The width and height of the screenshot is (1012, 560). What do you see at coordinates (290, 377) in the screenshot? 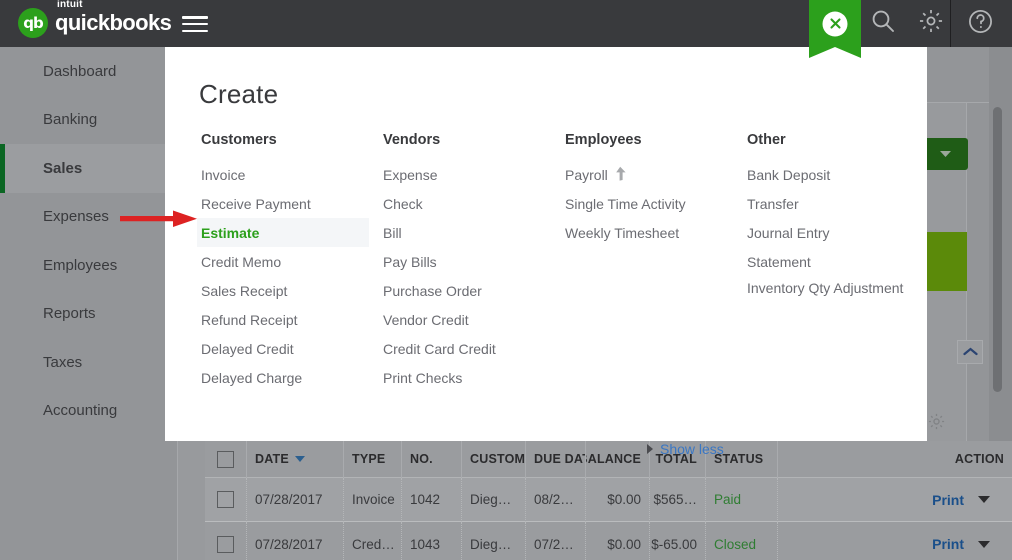
I see `create-link-delayed-charge: Delayed Charge` at bounding box center [290, 377].